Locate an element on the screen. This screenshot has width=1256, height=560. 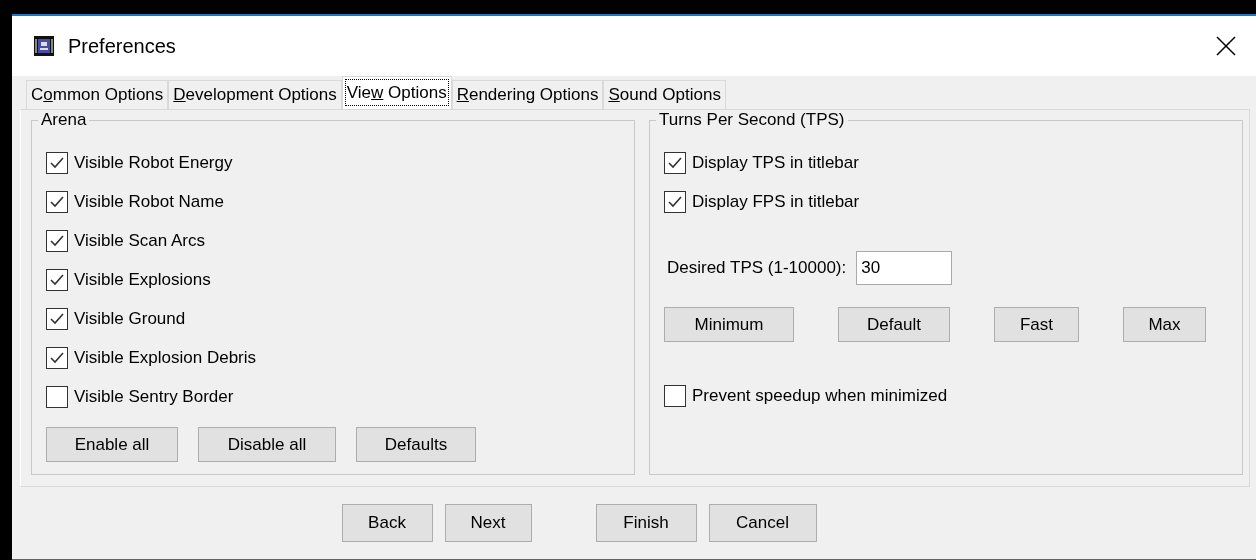
action-button: Disable all is located at coordinates (267, 444).